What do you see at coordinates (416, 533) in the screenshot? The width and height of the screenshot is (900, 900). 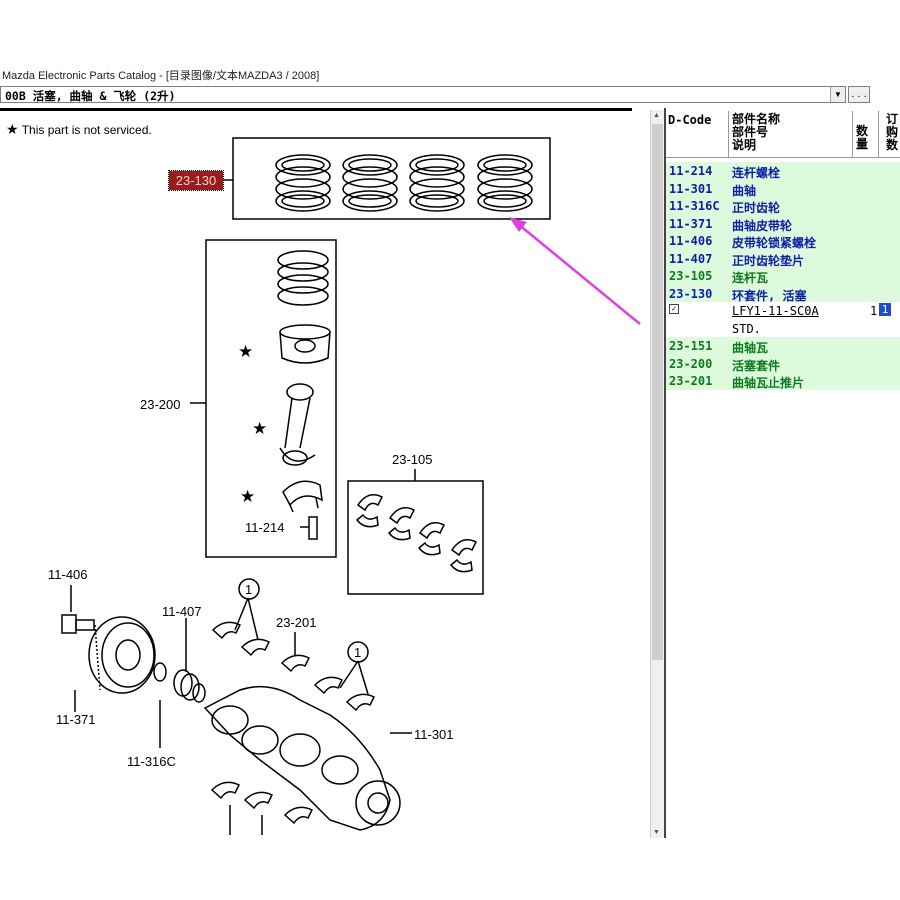 I see `bearing-shells` at bounding box center [416, 533].